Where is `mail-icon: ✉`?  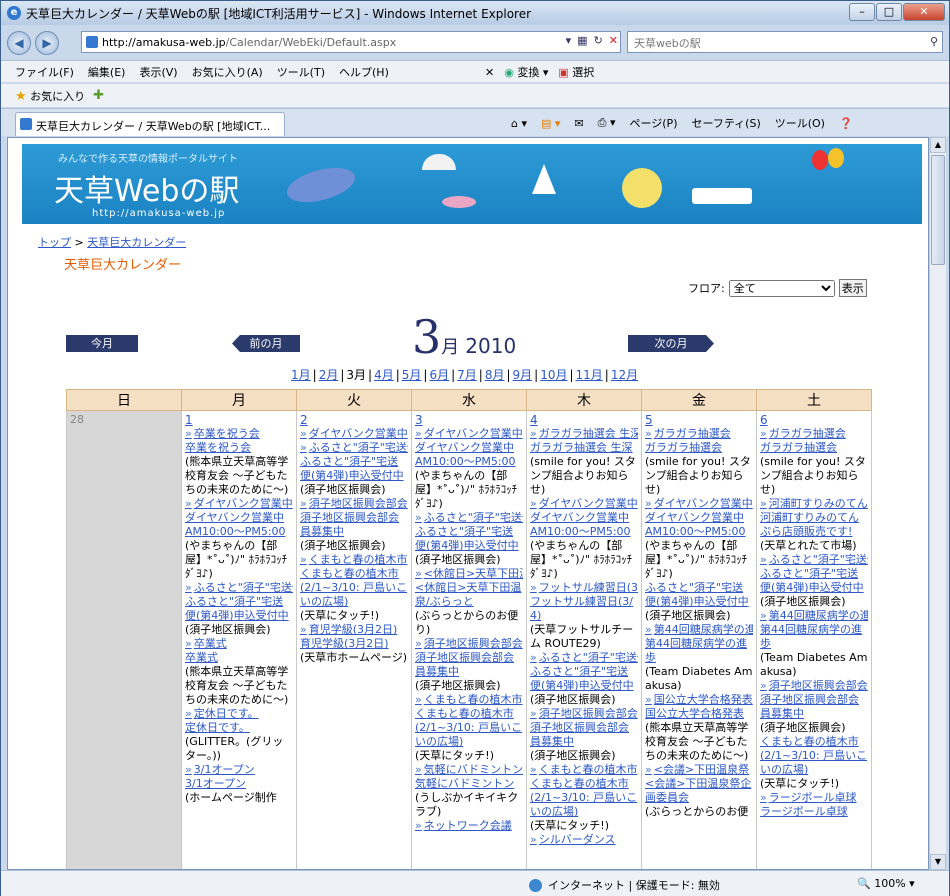 mail-icon: ✉ is located at coordinates (578, 123).